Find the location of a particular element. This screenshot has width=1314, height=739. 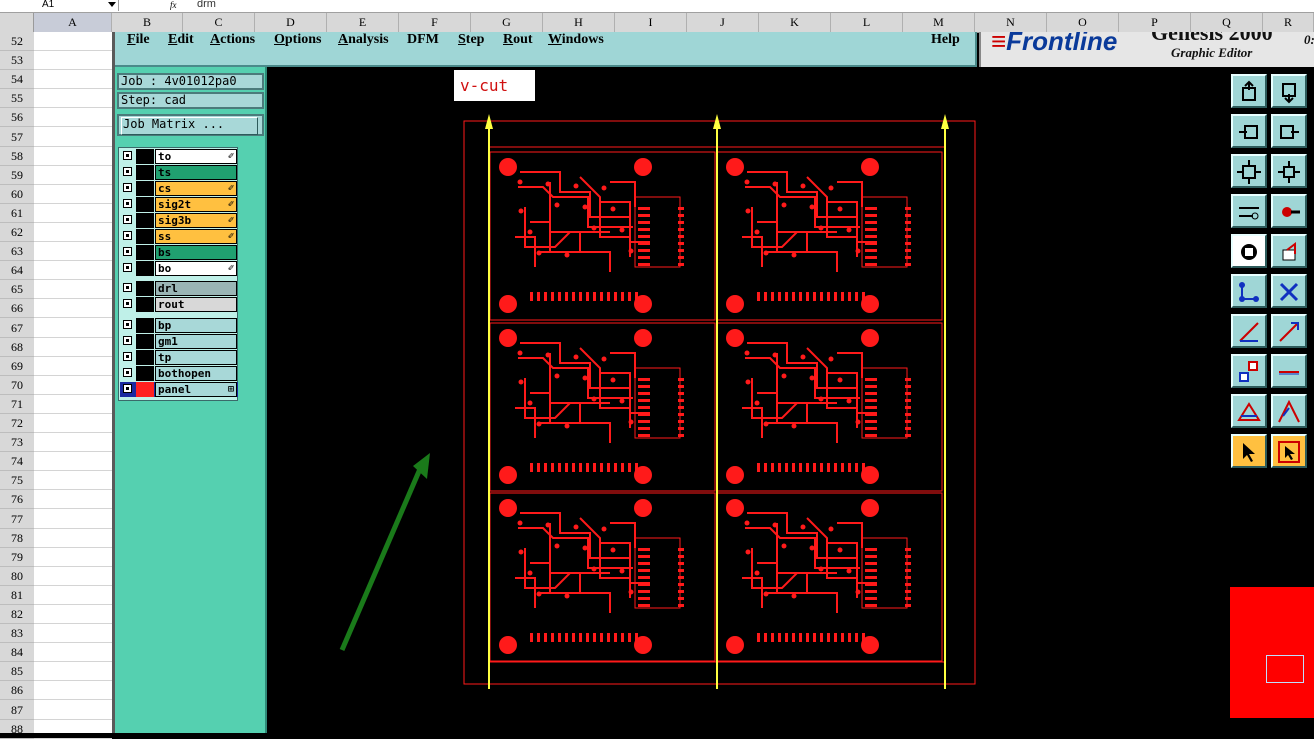

delete-point-tool is located at coordinates (1289, 211).